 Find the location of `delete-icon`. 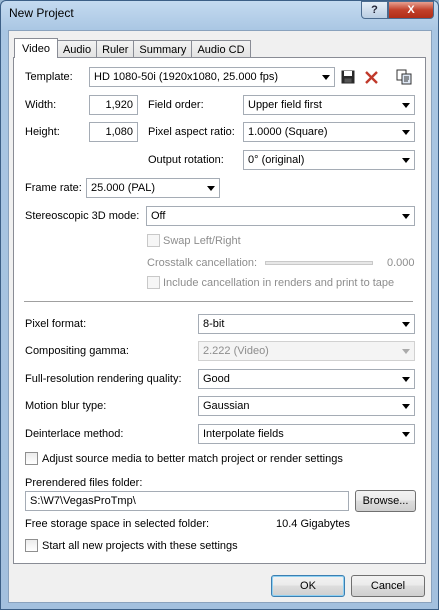

delete-icon is located at coordinates (371, 77).